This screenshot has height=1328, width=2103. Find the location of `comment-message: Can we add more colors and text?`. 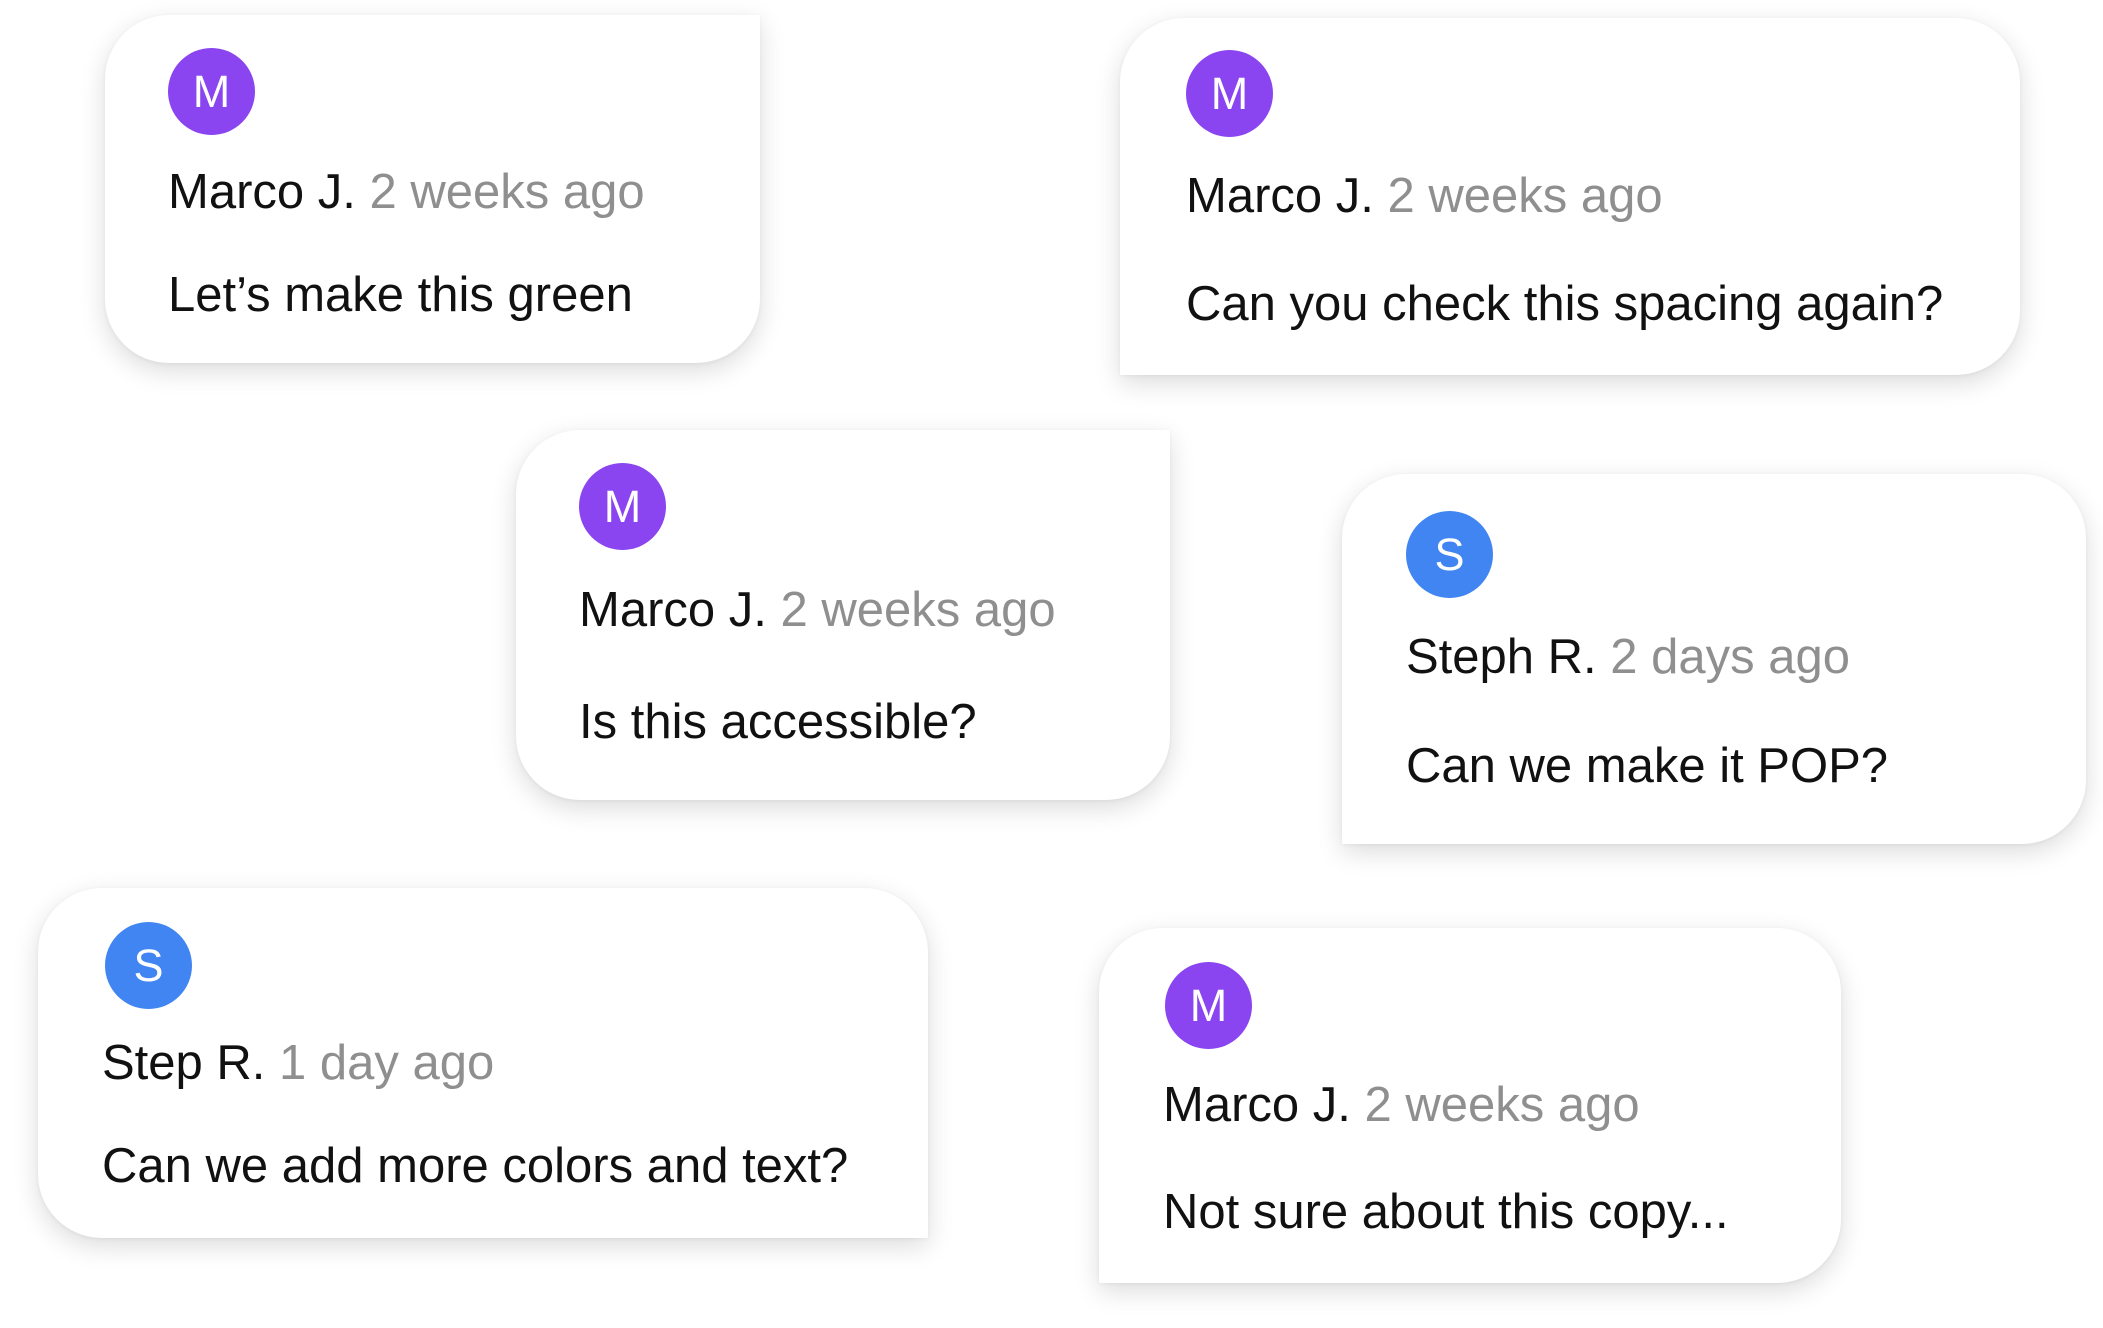

comment-message: Can we add more colors and text? is located at coordinates (475, 1166).